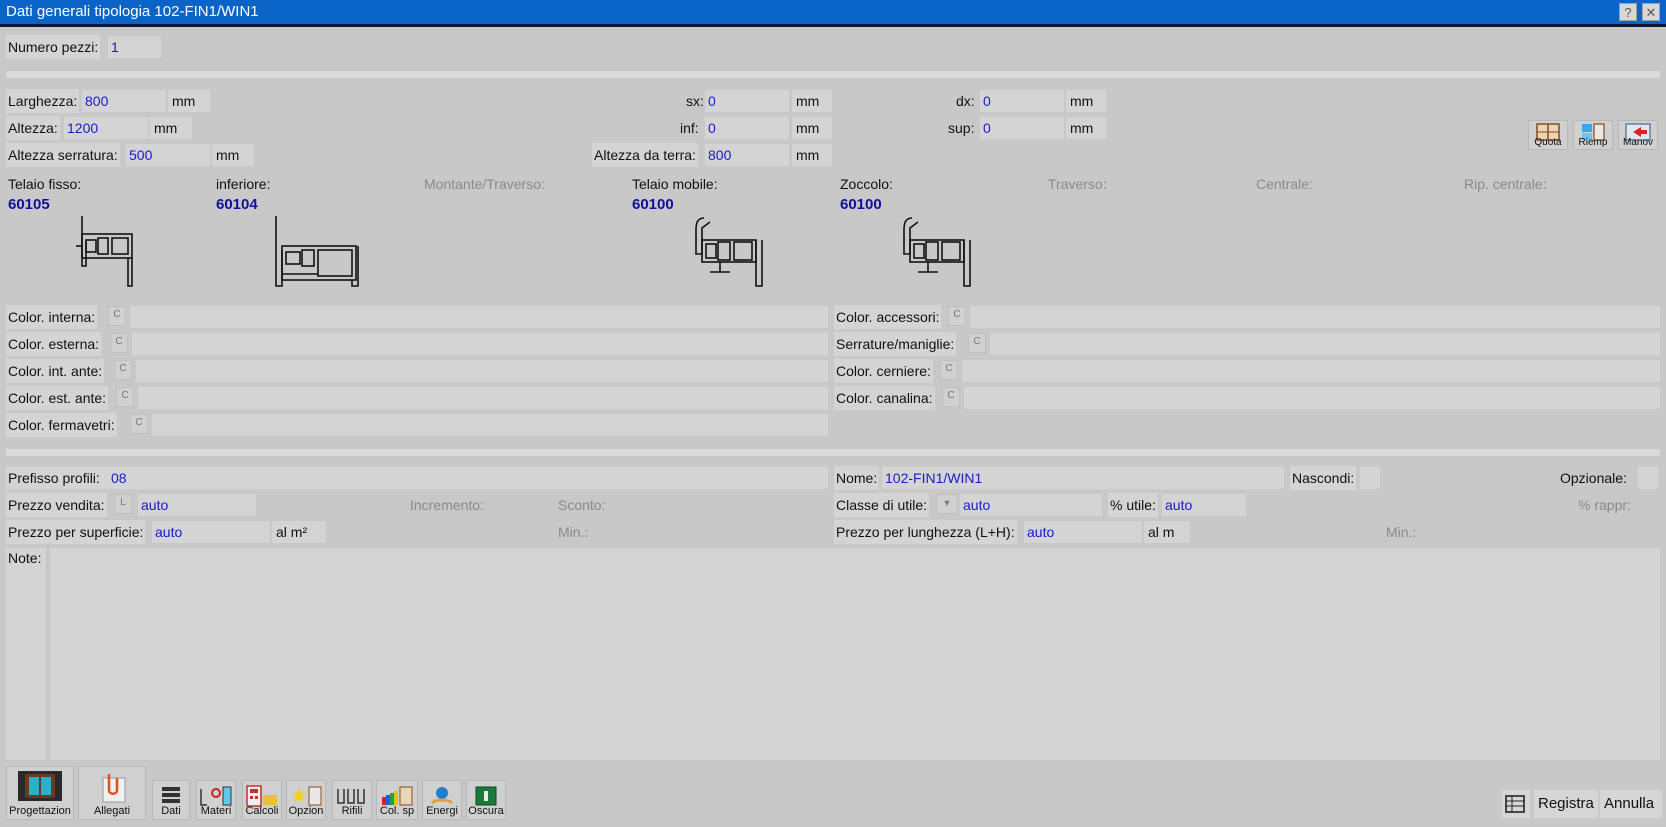 The width and height of the screenshot is (1666, 827). Describe the element at coordinates (189, 101) in the screenshot. I see `larghezza-unit: mm` at that location.